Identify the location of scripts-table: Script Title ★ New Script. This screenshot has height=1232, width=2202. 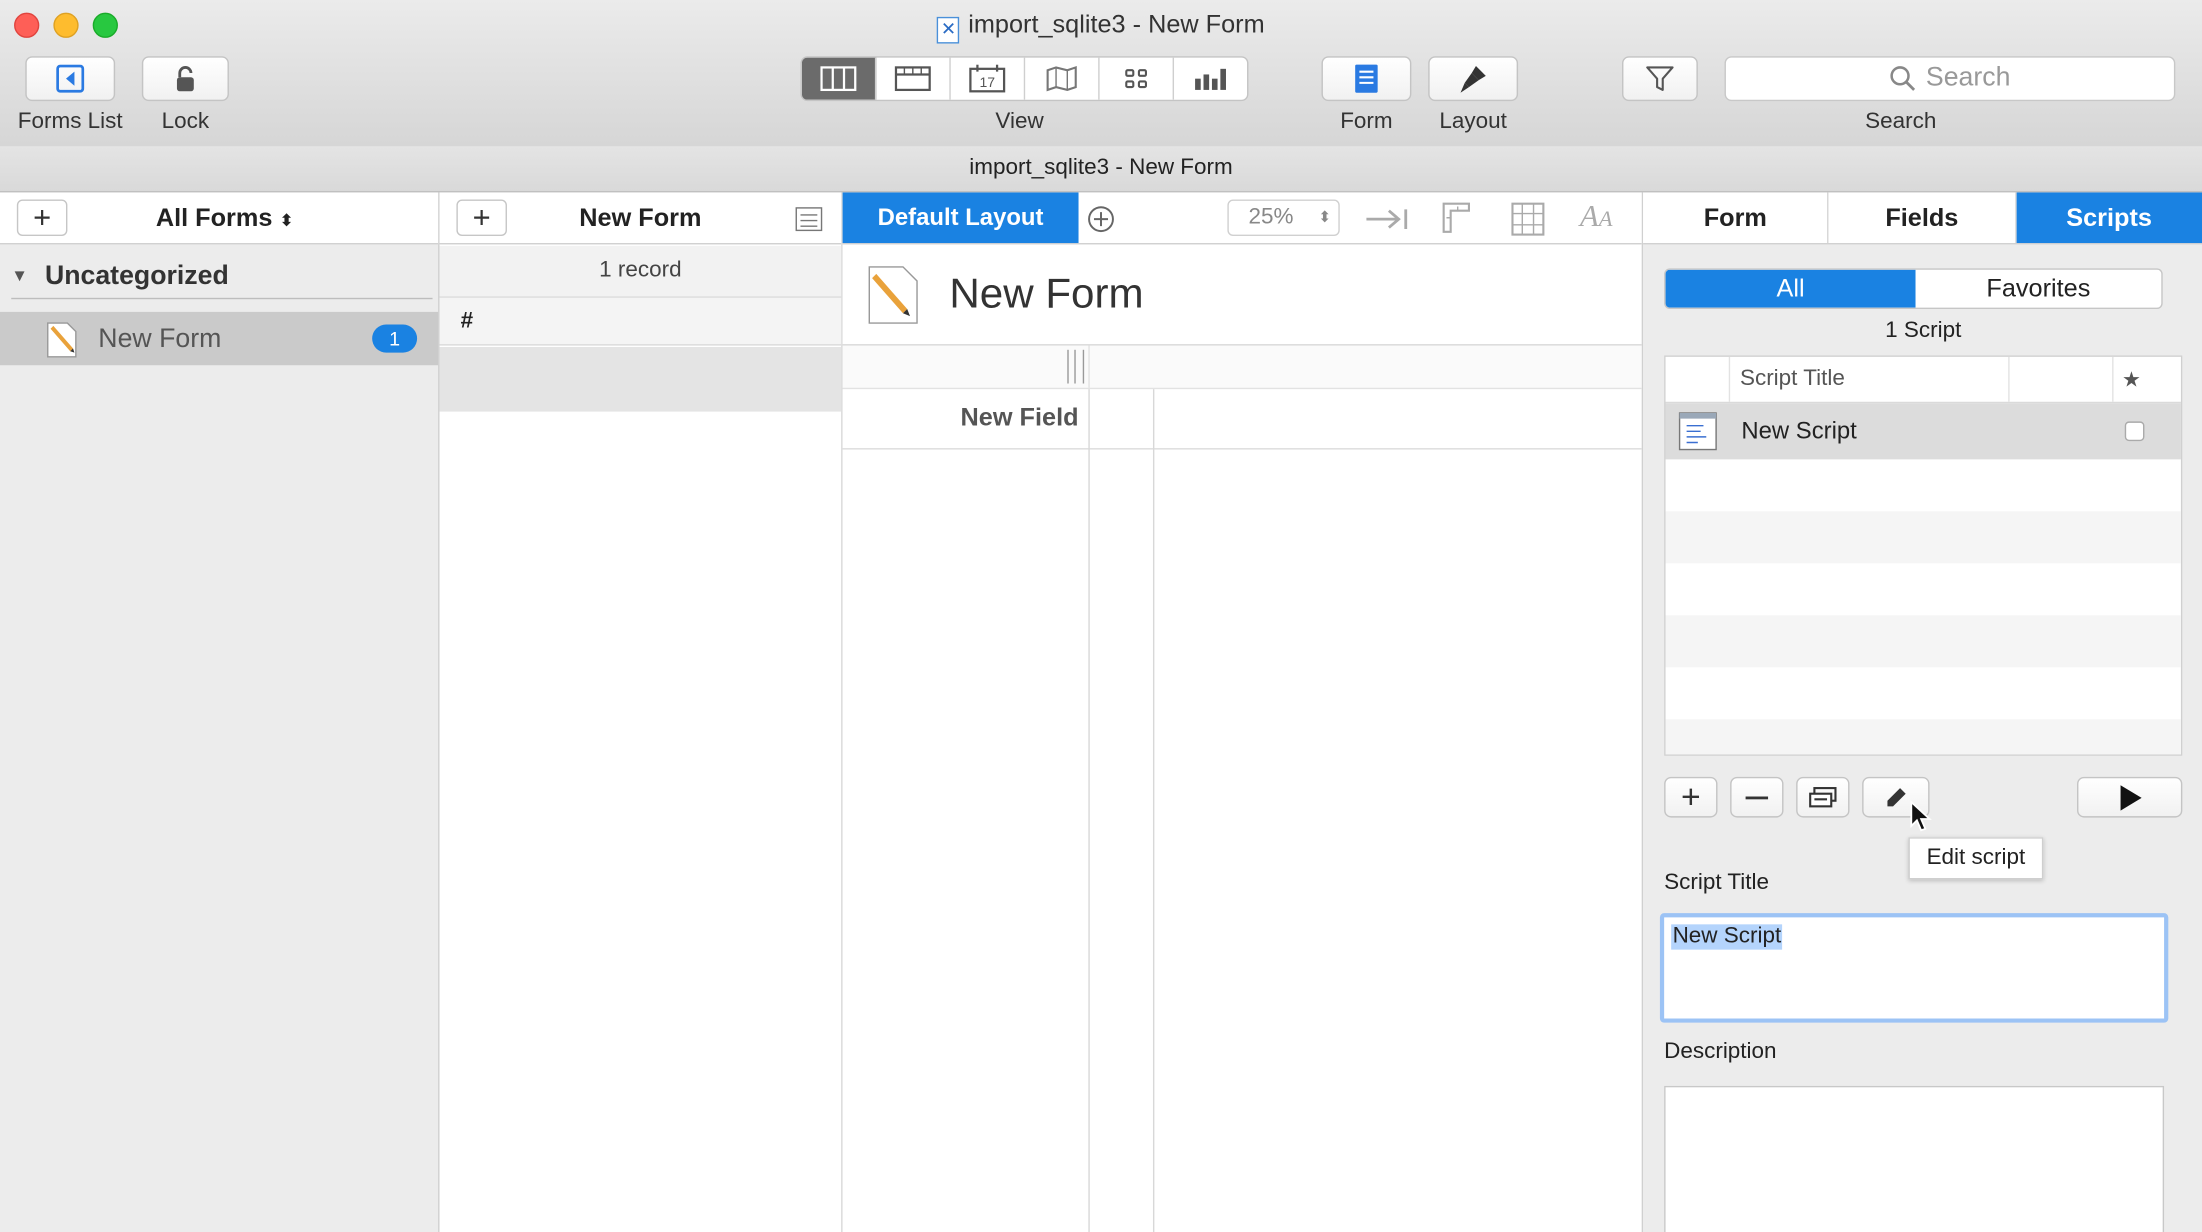
(1923, 555).